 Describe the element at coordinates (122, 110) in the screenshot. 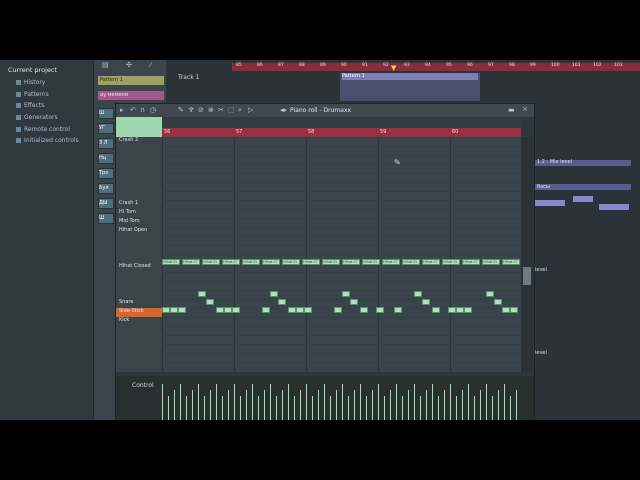

I see `menu-arrow-icon: ▸` at that location.